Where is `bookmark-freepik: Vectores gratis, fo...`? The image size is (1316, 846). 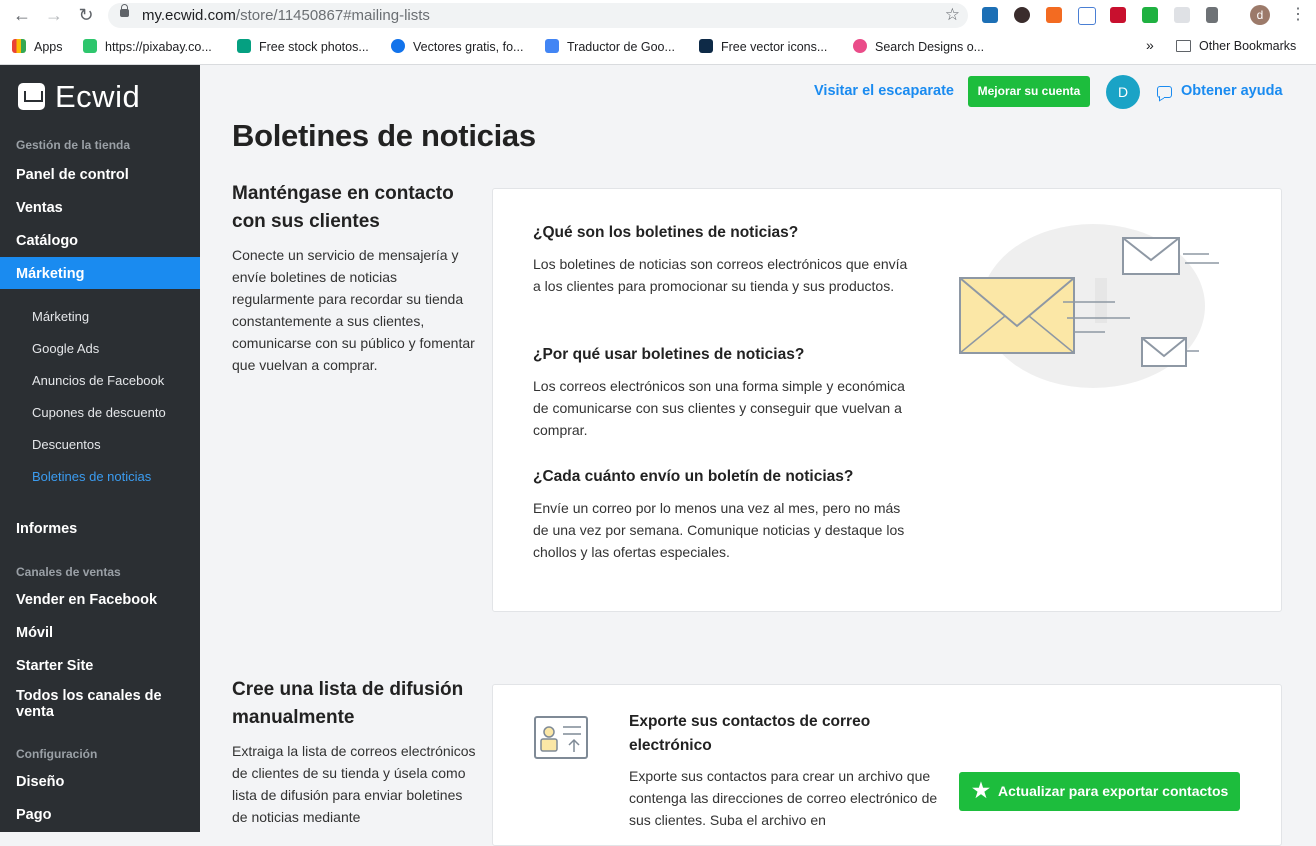
bookmark-freepik: Vectores gratis, fo... is located at coordinates (457, 46).